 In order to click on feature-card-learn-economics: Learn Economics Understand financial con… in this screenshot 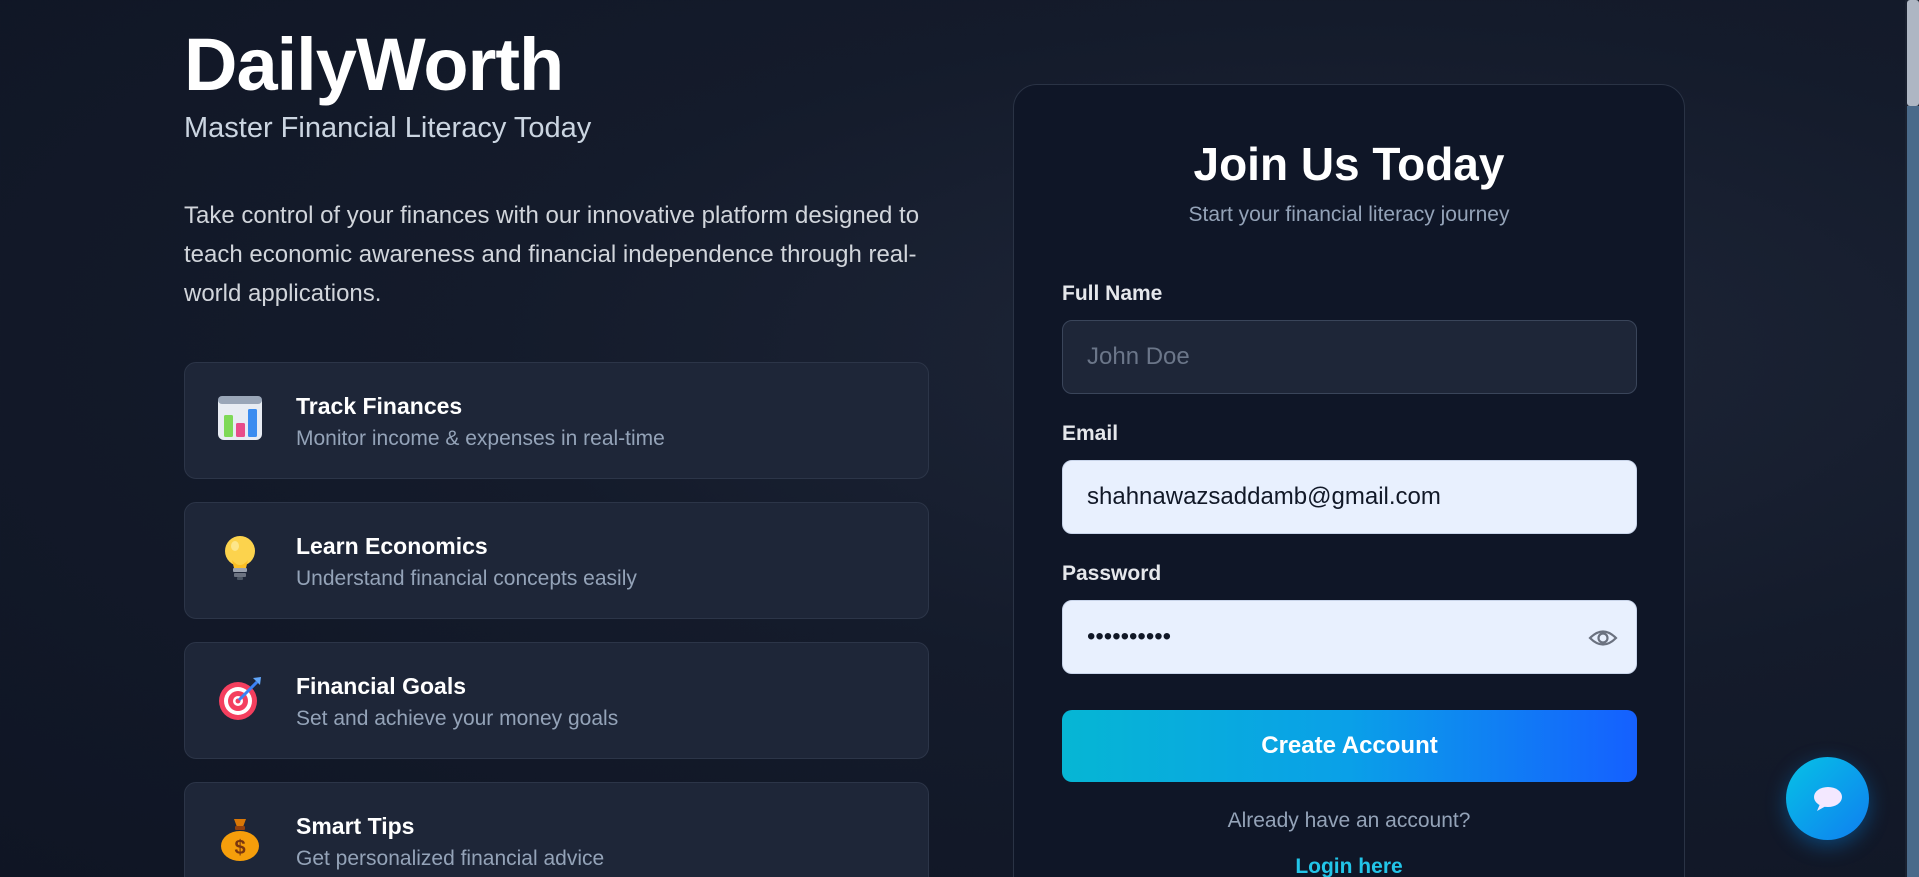, I will do `click(556, 560)`.